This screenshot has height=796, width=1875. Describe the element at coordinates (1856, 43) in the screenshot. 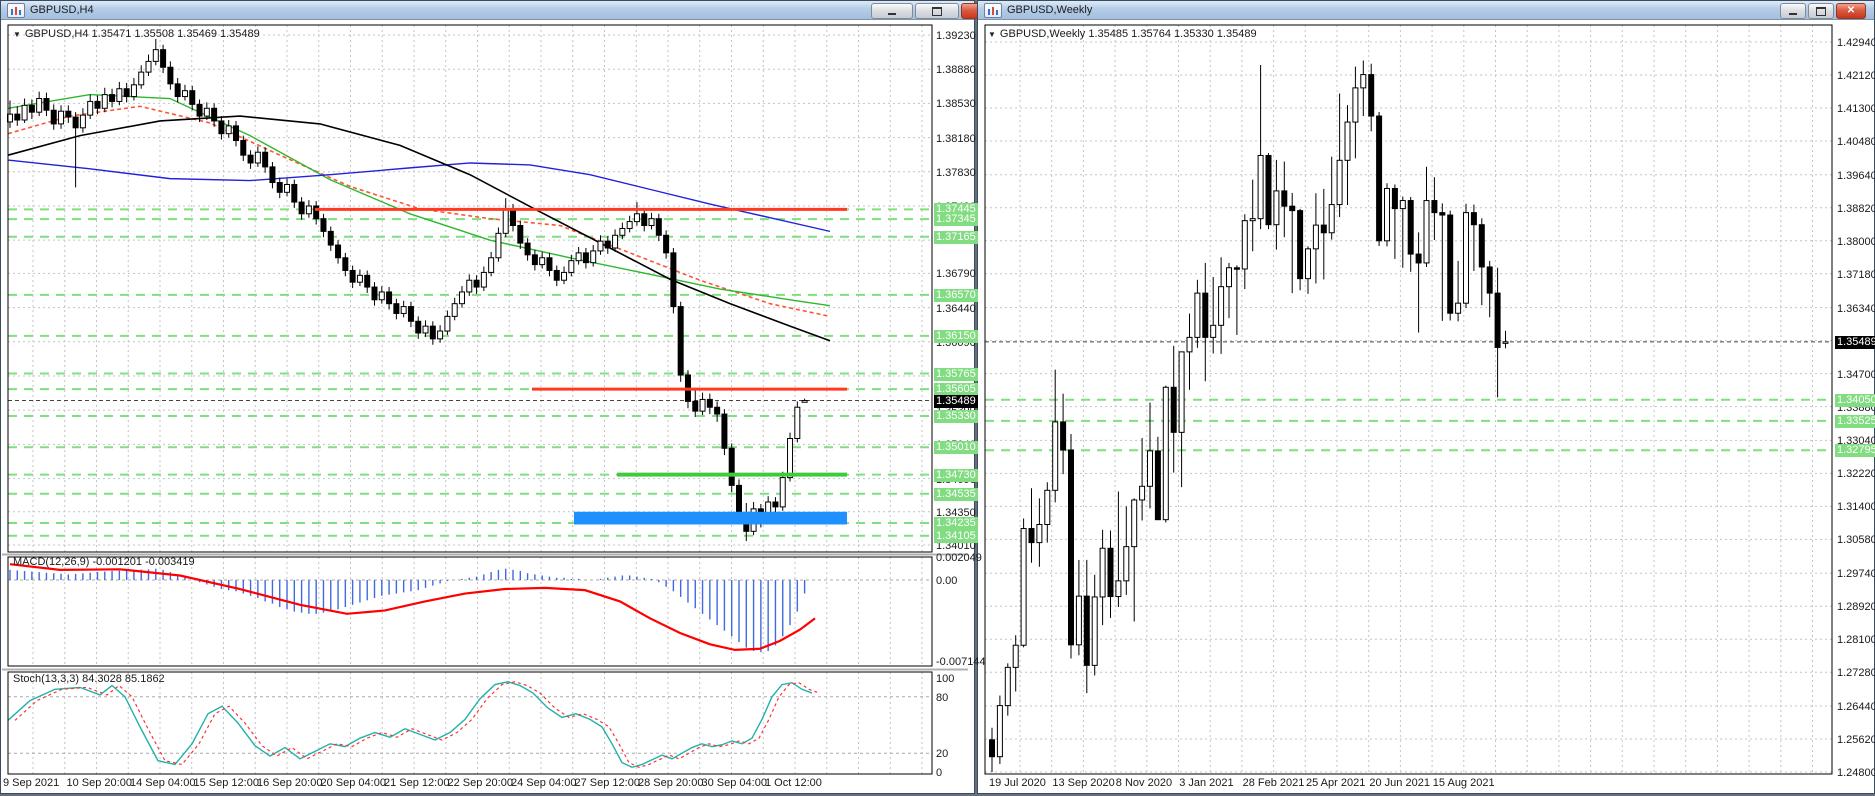

I see `price-tick-label: 1.42940` at that location.